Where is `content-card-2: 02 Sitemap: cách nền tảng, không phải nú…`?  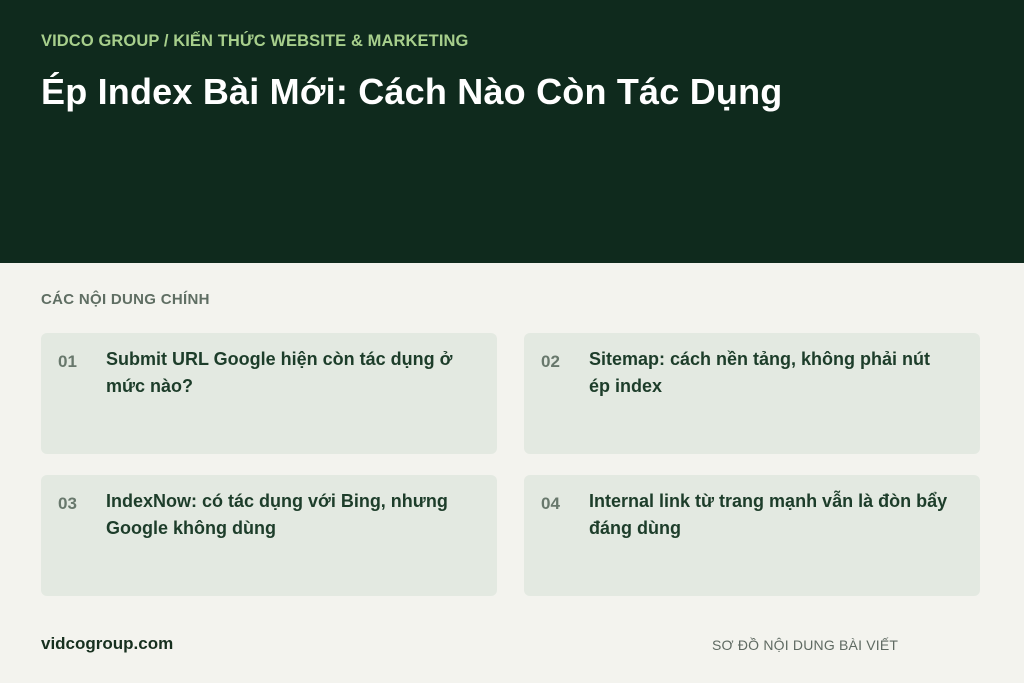
content-card-2: 02 Sitemap: cách nền tảng, không phải nú… is located at coordinates (752, 393).